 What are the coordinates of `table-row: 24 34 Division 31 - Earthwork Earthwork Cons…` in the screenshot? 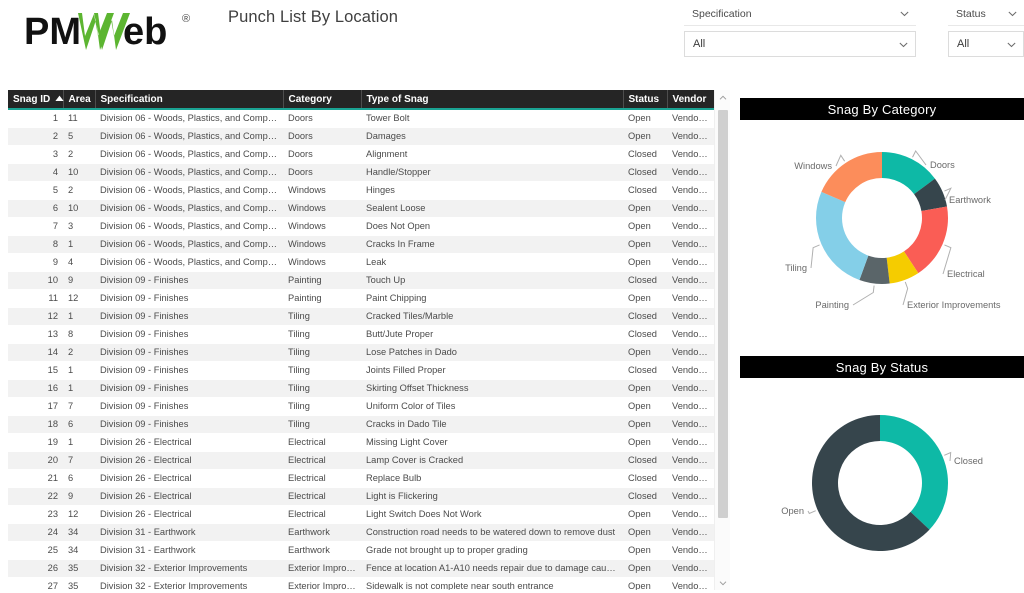 It's located at (361, 532).